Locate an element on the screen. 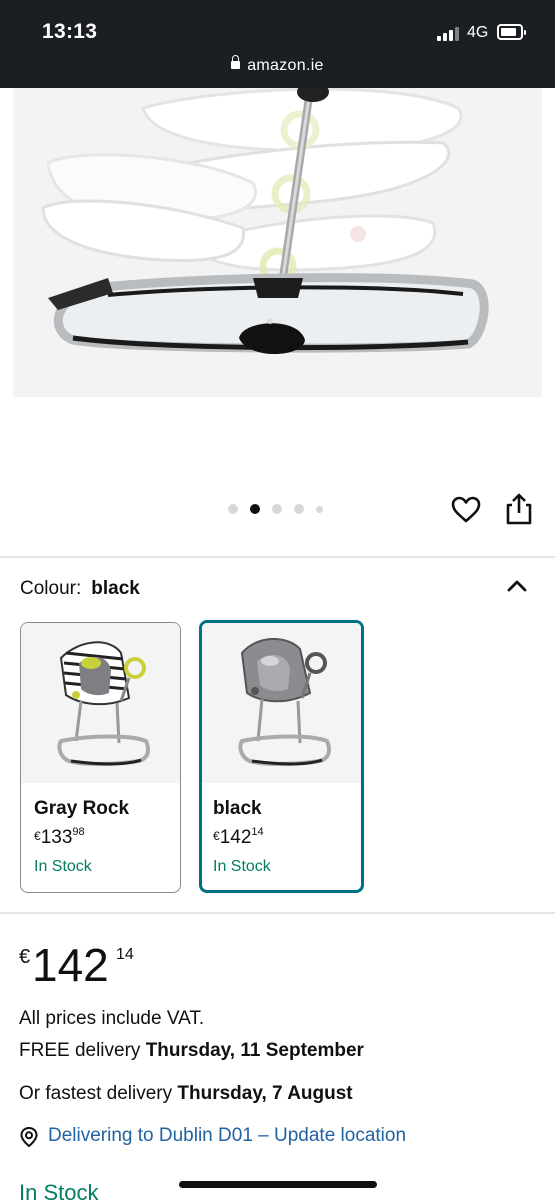  availability-status: In Stock is located at coordinates (59, 1190).